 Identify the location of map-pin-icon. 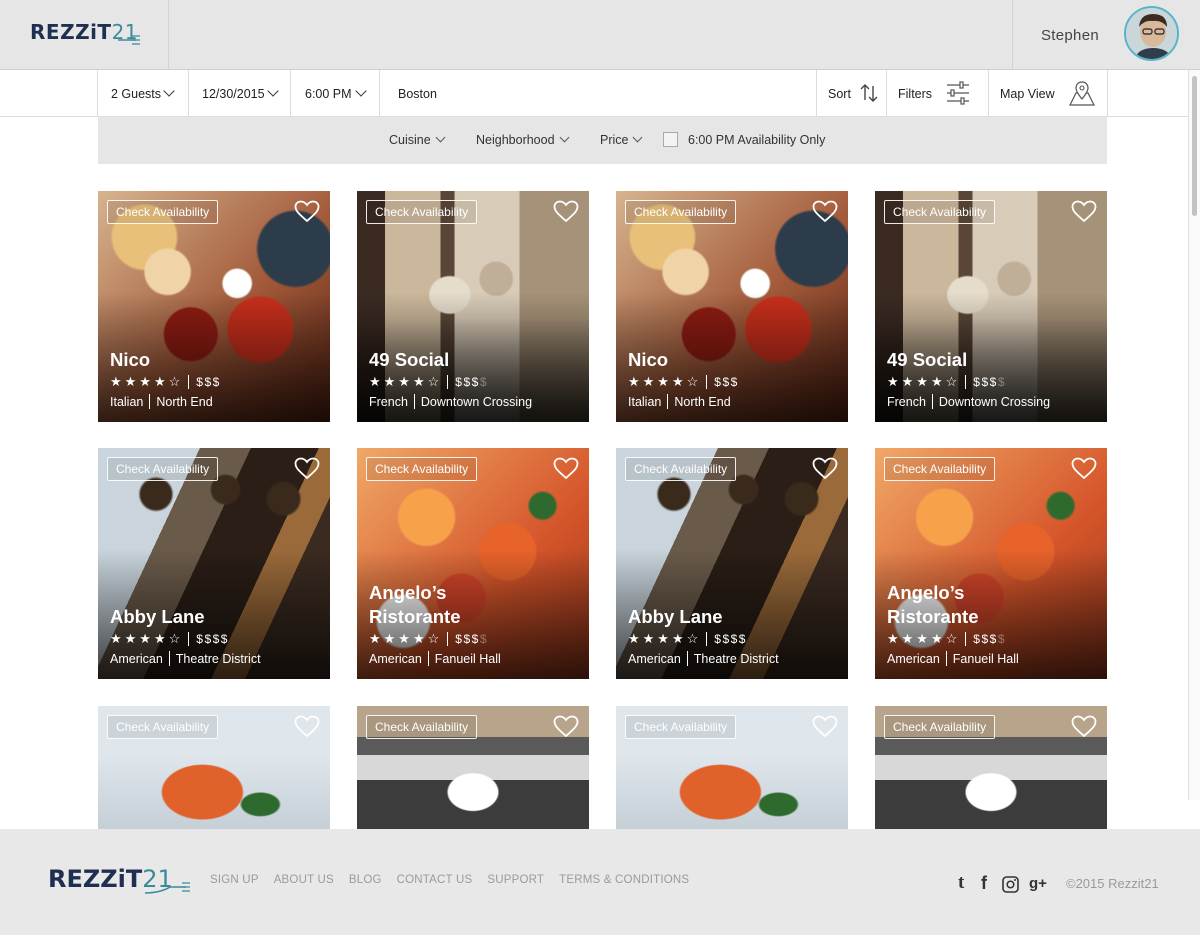
(1082, 93).